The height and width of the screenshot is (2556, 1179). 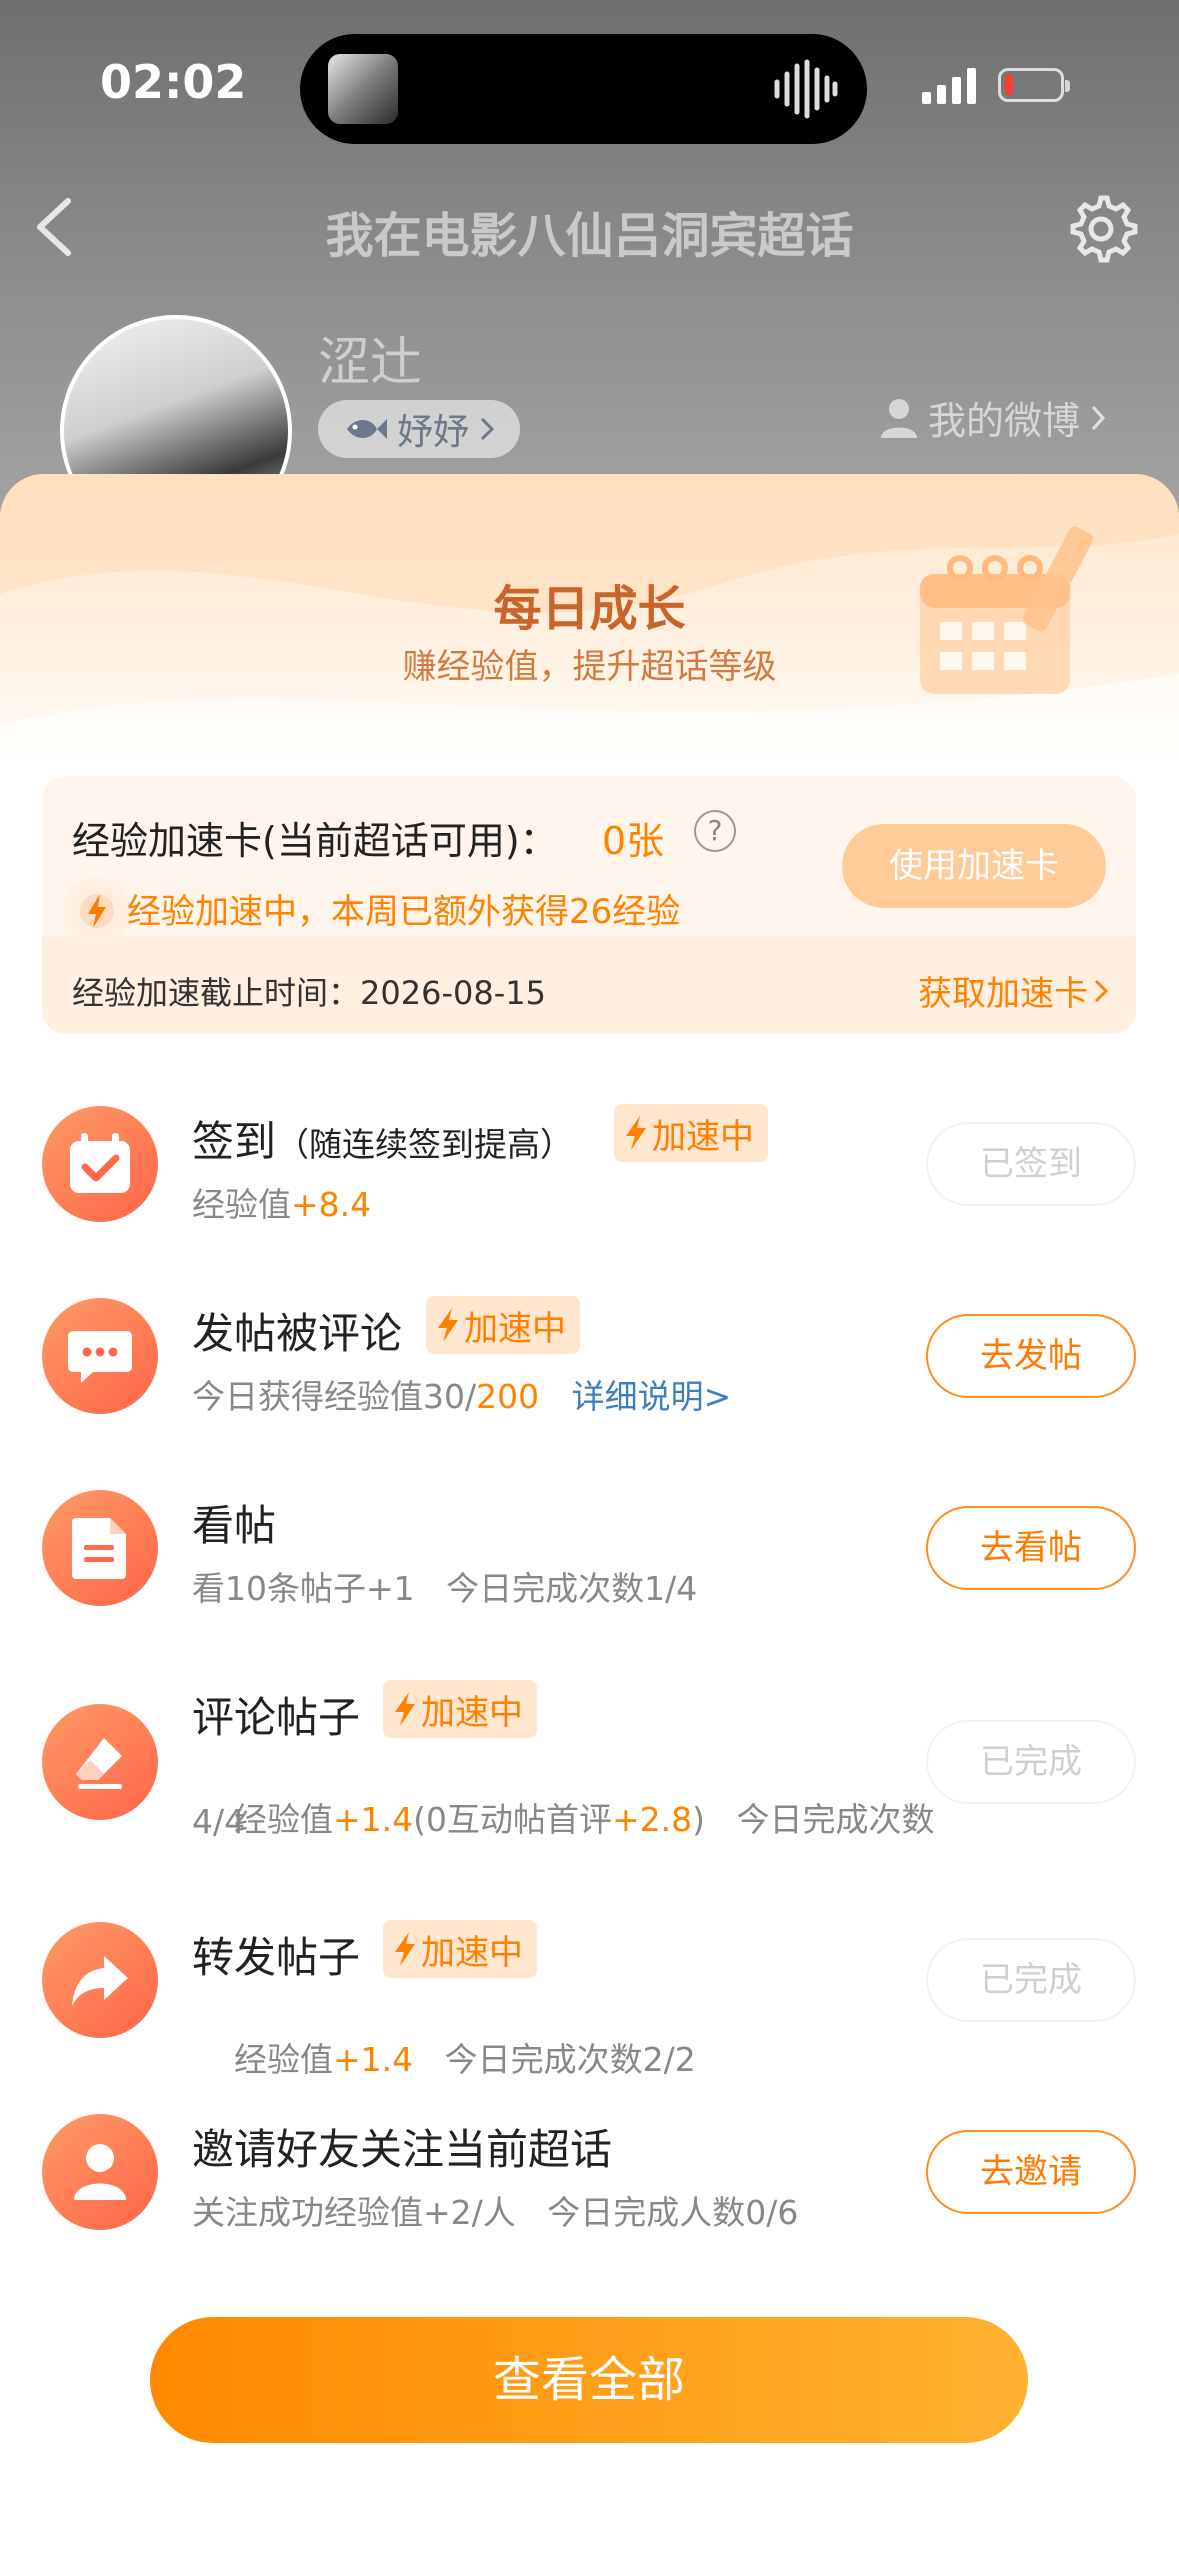 What do you see at coordinates (1031, 2172) in the screenshot?
I see `go-invite-button: 去邀请` at bounding box center [1031, 2172].